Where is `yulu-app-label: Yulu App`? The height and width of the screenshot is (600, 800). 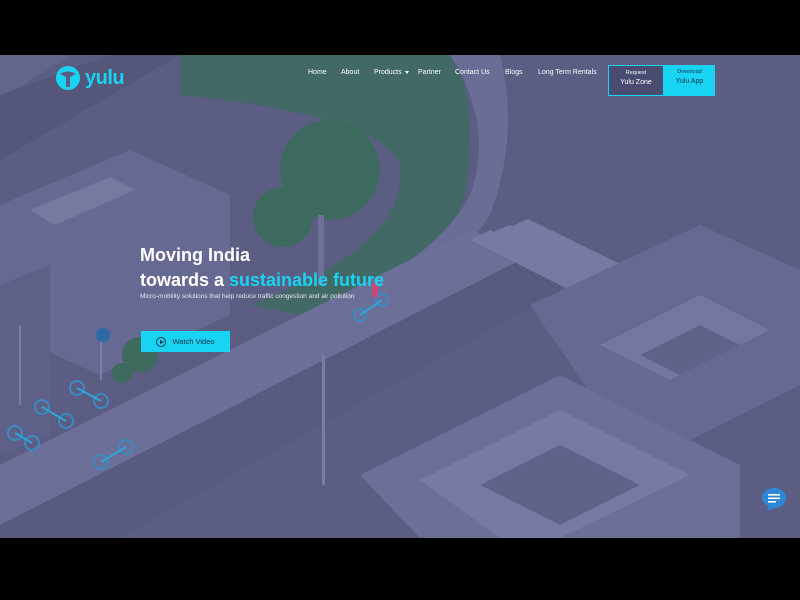
yulu-app-label: Yulu App is located at coordinates (689, 81).